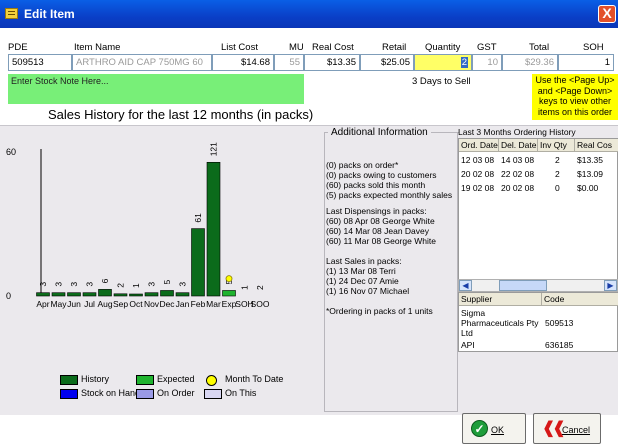  What do you see at coordinates (477, 160) in the screenshot?
I see `grid-cell: 12 03 08` at bounding box center [477, 160].